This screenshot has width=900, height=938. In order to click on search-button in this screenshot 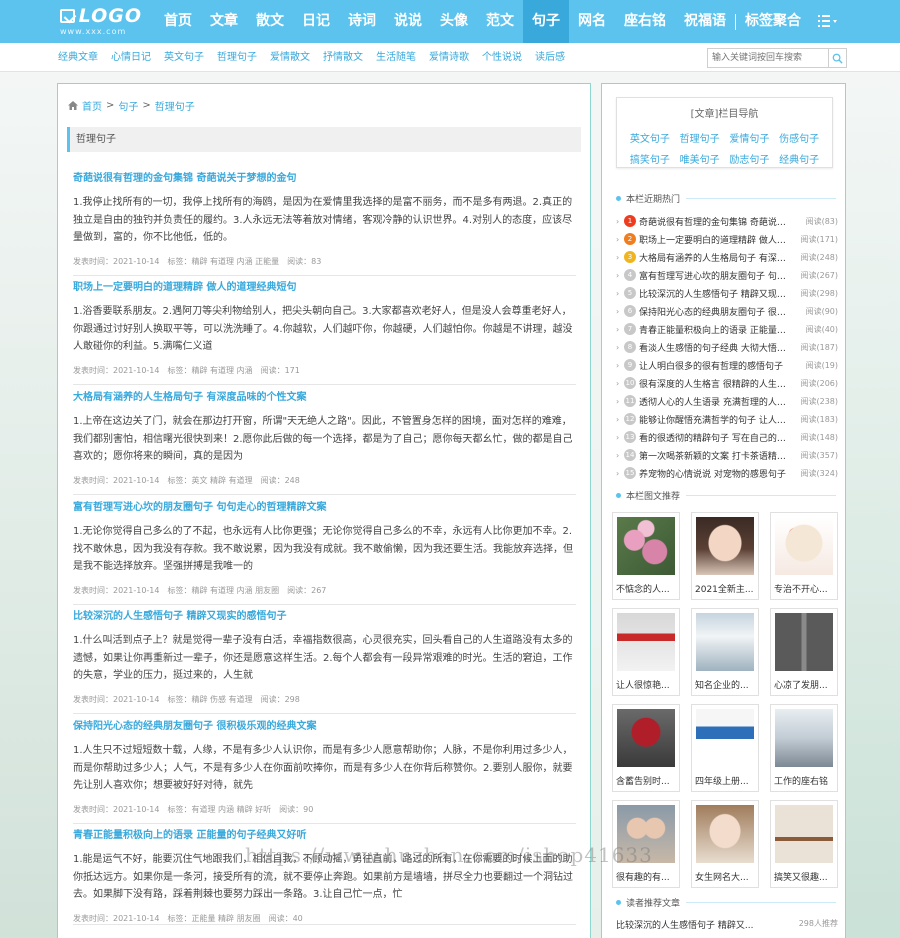, I will do `click(837, 58)`.